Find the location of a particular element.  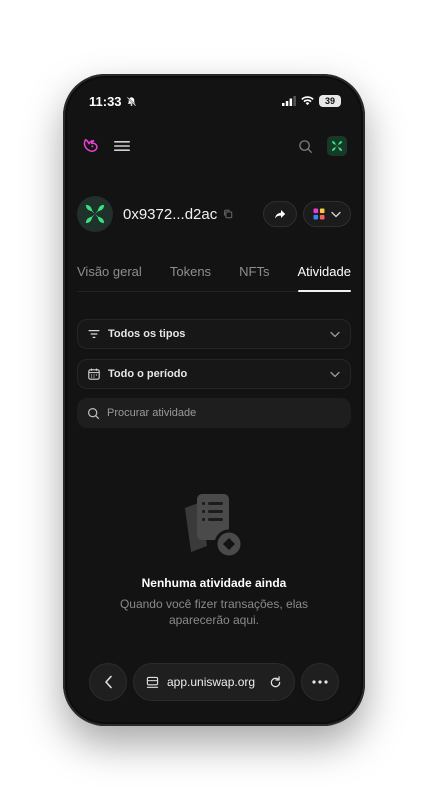

portfolio-tabs: Visão geral Tokens NFTs Atividade is located at coordinates (214, 276).